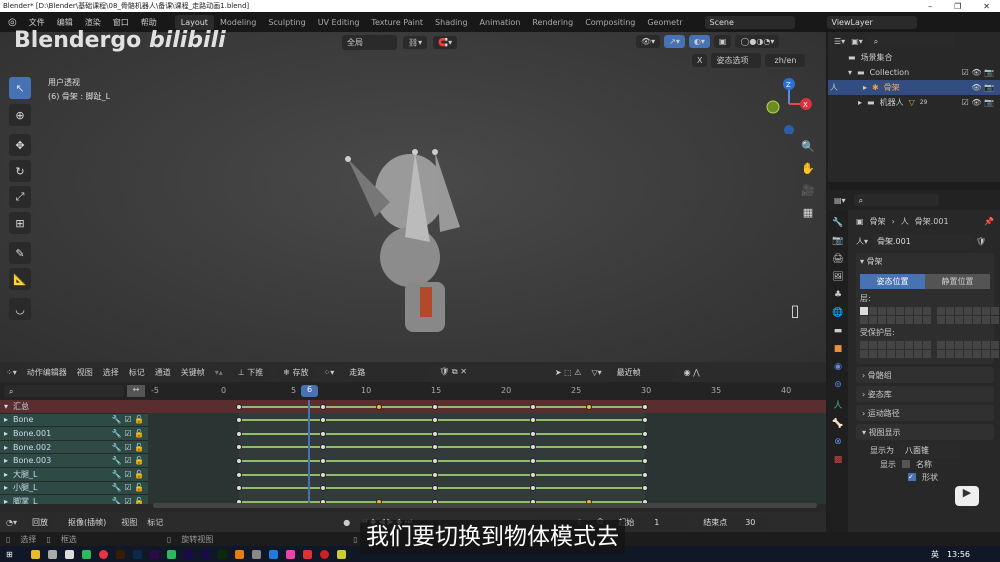 The height and width of the screenshot is (562, 1000). What do you see at coordinates (808, 212) in the screenshot?
I see `grid-view-icon: ▦` at bounding box center [808, 212].